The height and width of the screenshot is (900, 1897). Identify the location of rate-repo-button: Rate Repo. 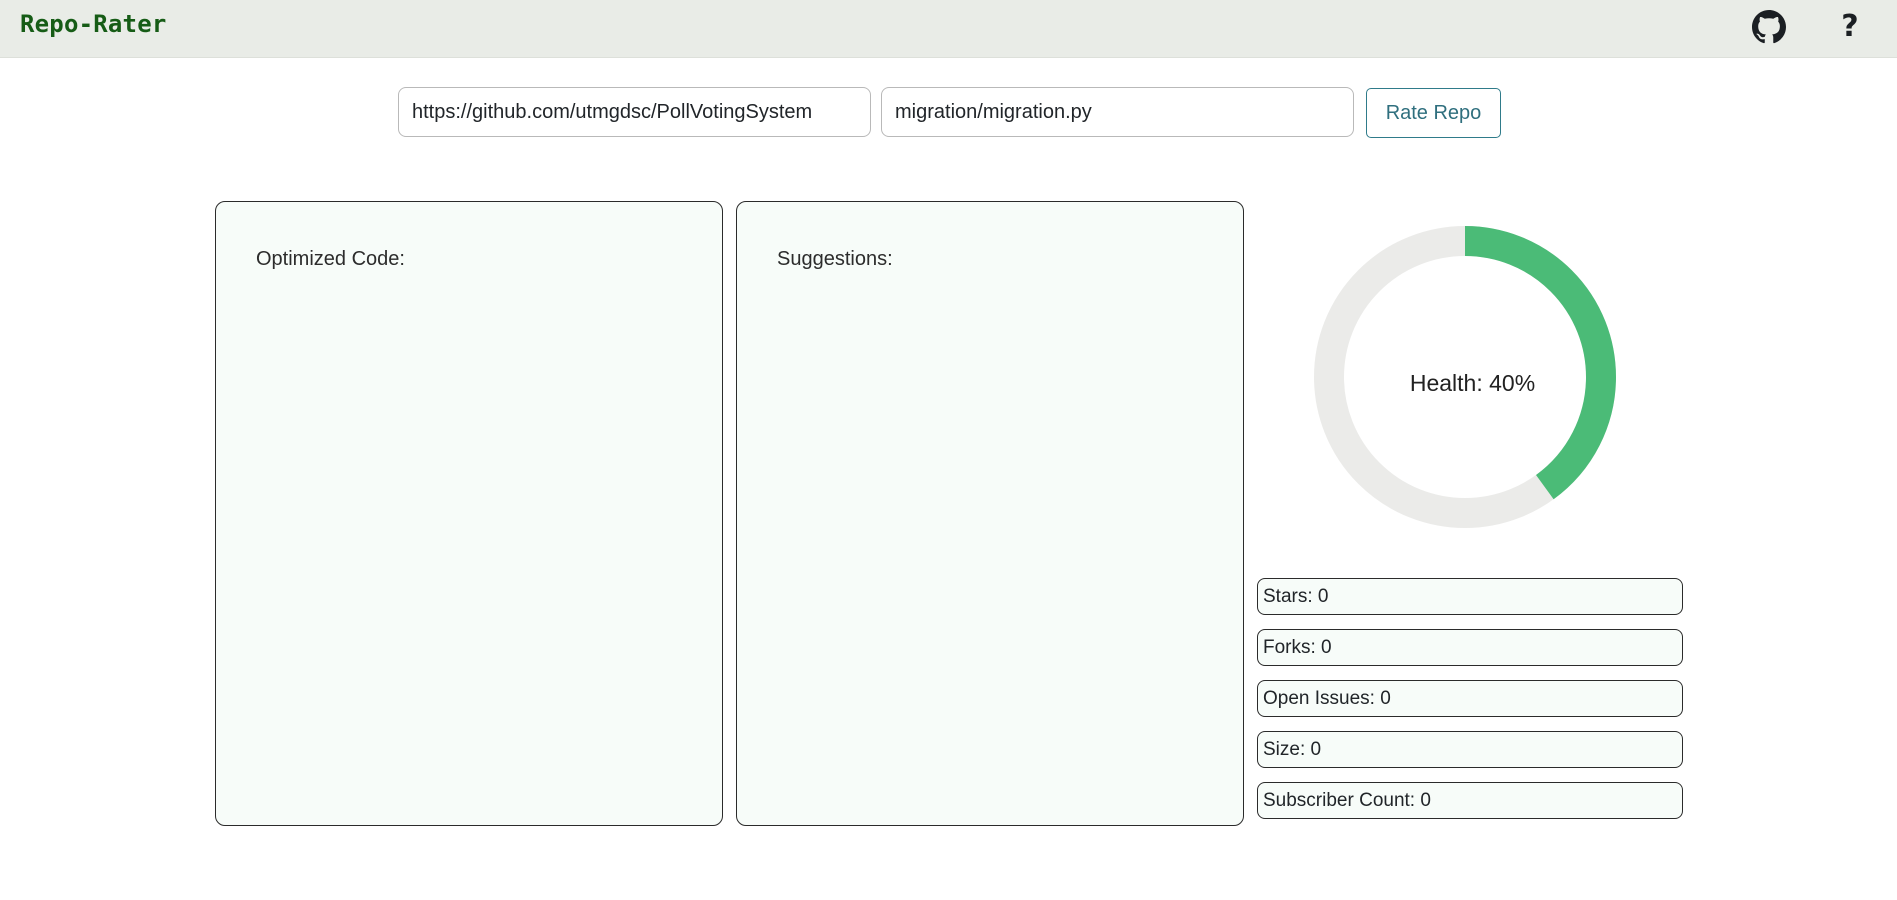
(1433, 113).